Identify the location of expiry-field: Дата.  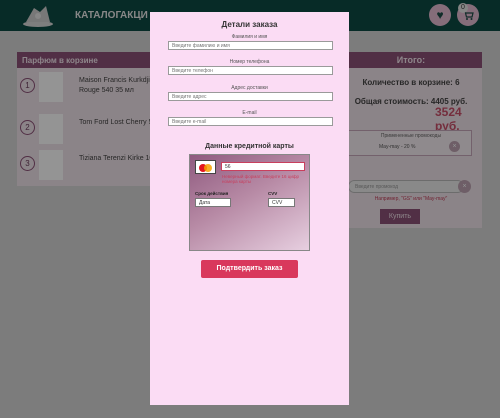
(213, 202).